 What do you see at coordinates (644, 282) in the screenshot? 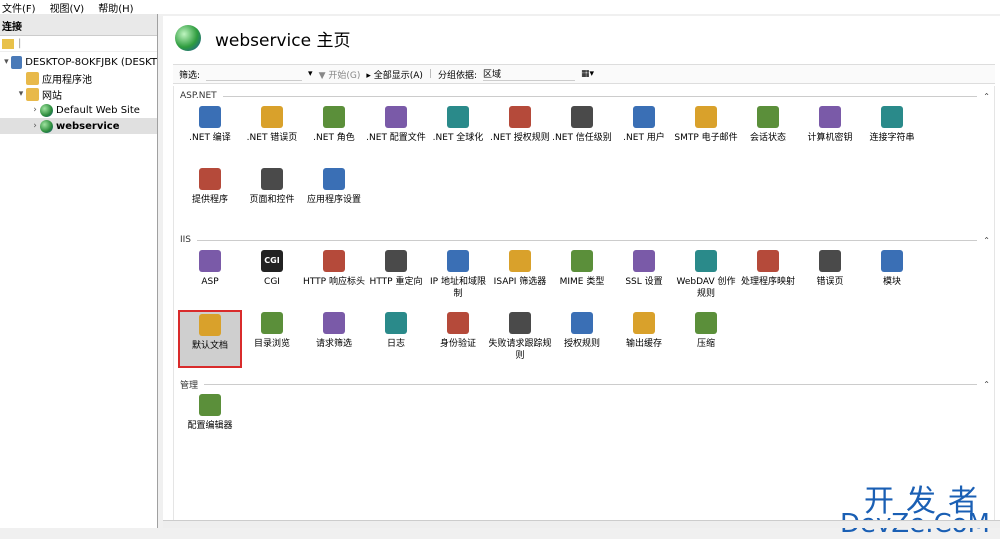
I see `feature-label: SSL 设置` at bounding box center [644, 282].